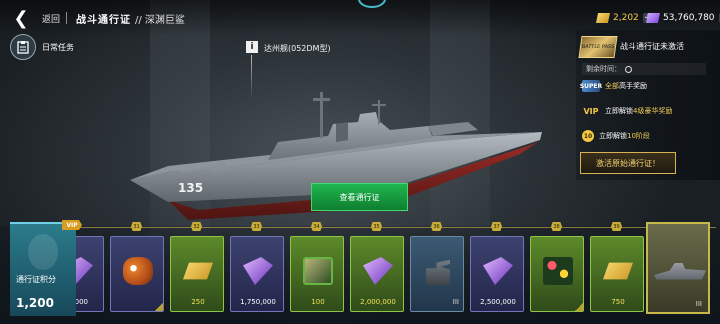 Image resolution: width=720 pixels, height=324 pixels. What do you see at coordinates (58, 47) in the screenshot?
I see `daily-tasks-label: 日常任务` at bounding box center [58, 47].